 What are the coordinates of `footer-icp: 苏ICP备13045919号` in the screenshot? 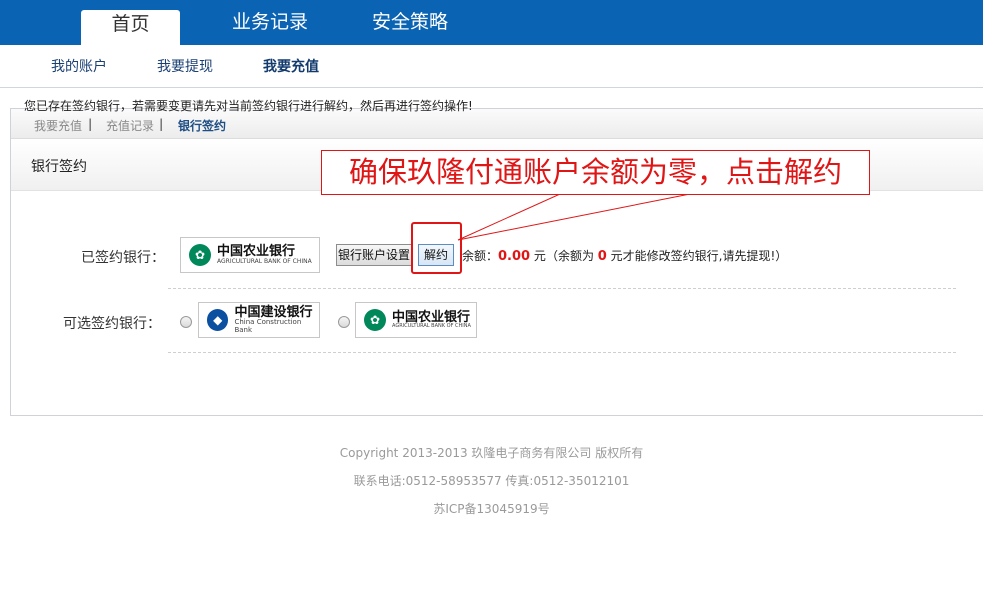 It's located at (491, 509).